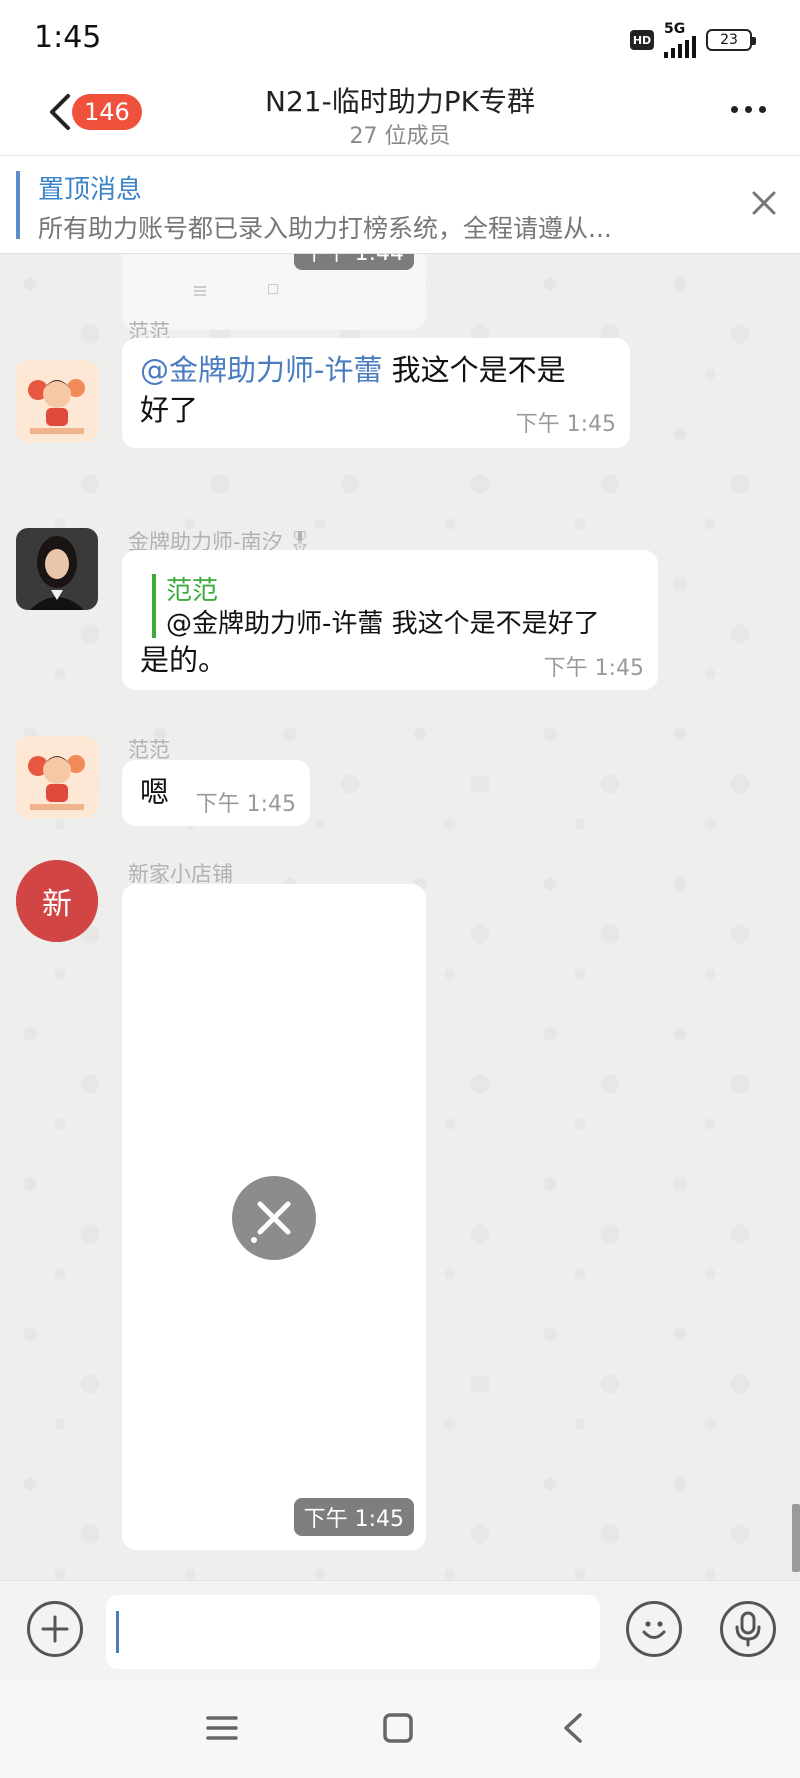 This screenshot has height=1778, width=800. What do you see at coordinates (642, 40) in the screenshot?
I see `hd-icon: HD` at bounding box center [642, 40].